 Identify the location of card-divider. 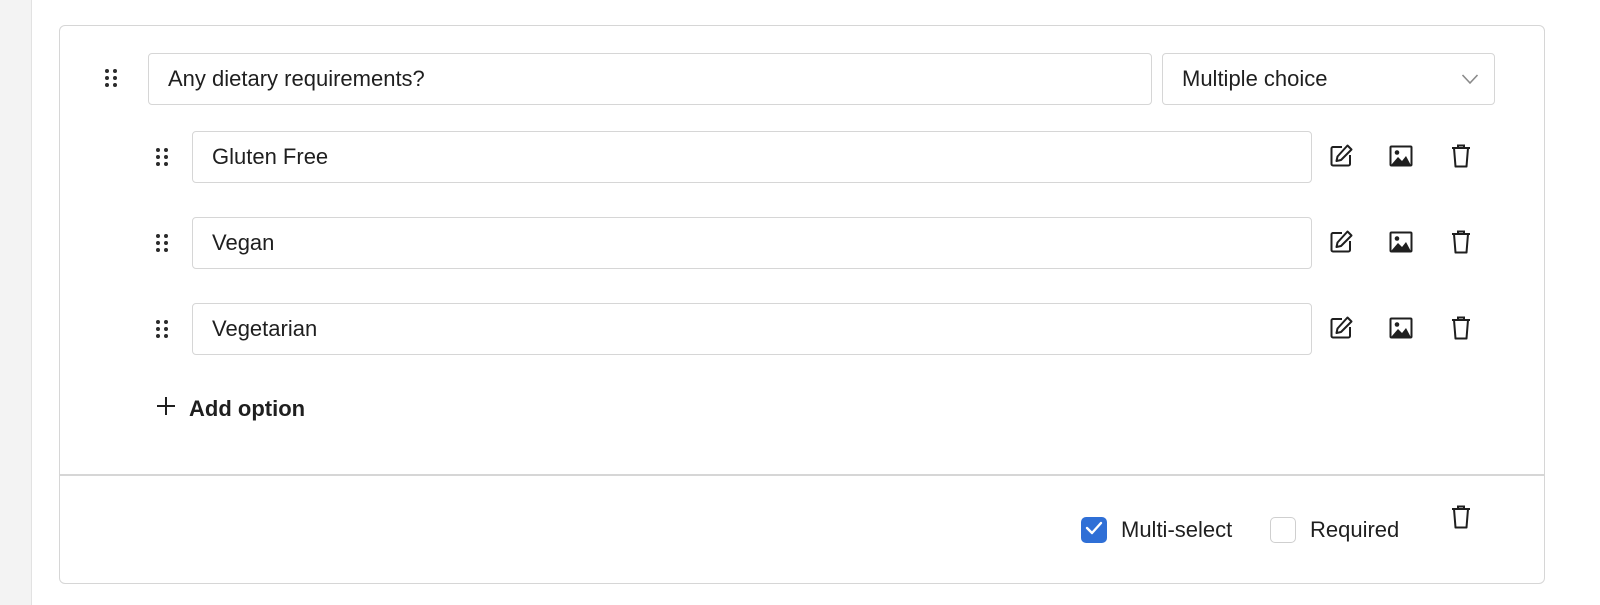
(802, 475).